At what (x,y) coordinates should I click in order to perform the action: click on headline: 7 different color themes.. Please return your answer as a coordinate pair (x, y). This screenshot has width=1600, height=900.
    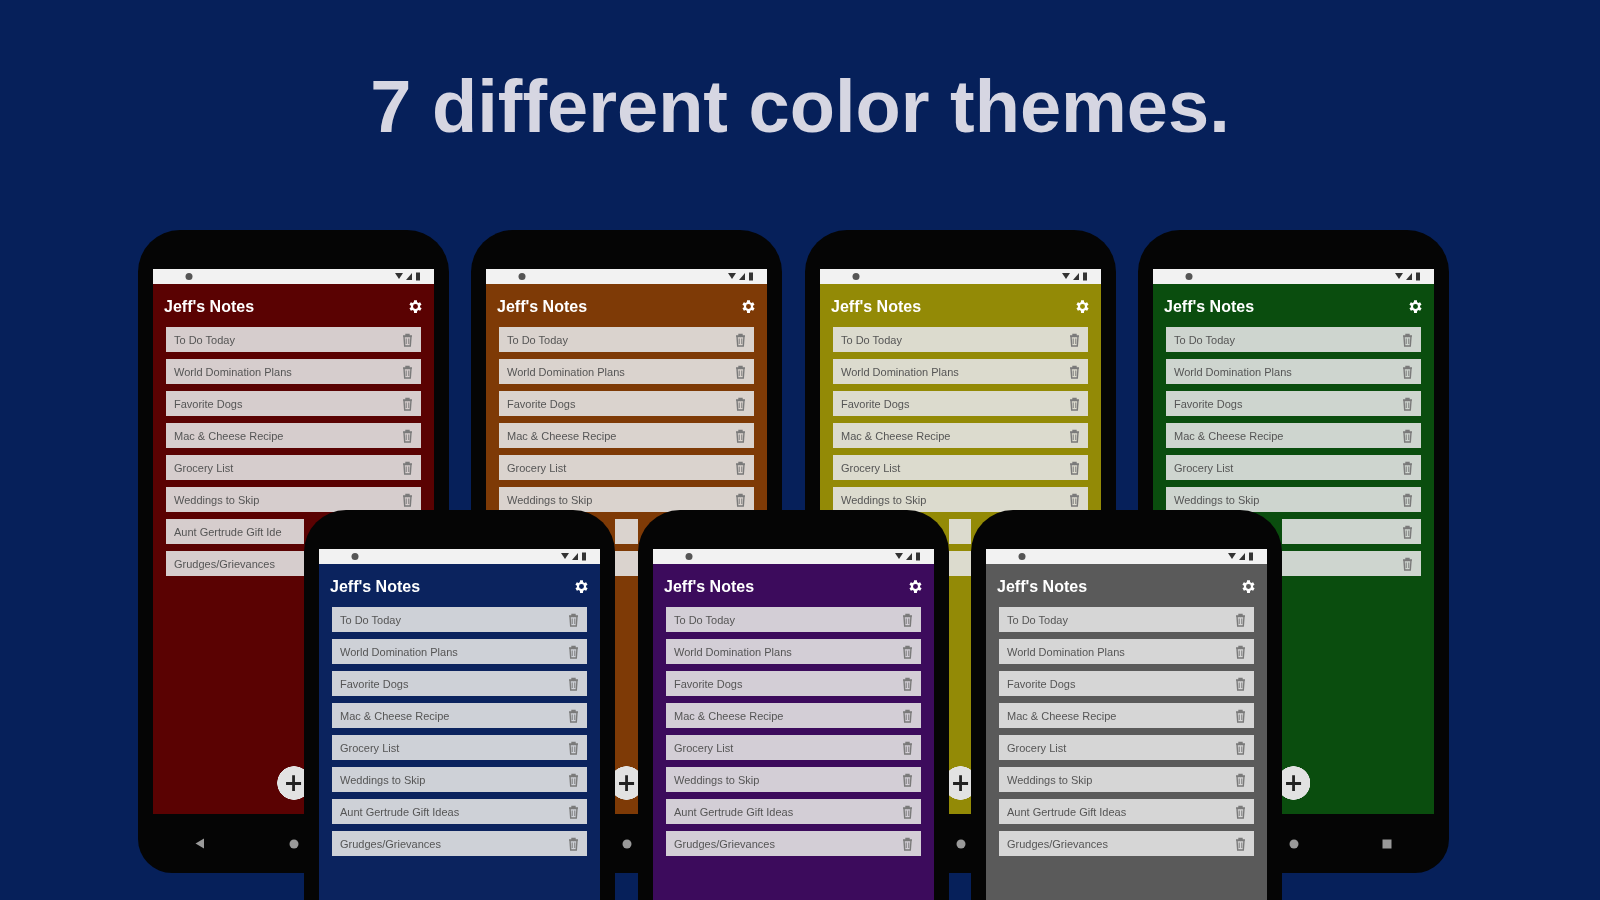
    Looking at the image, I should click on (800, 104).